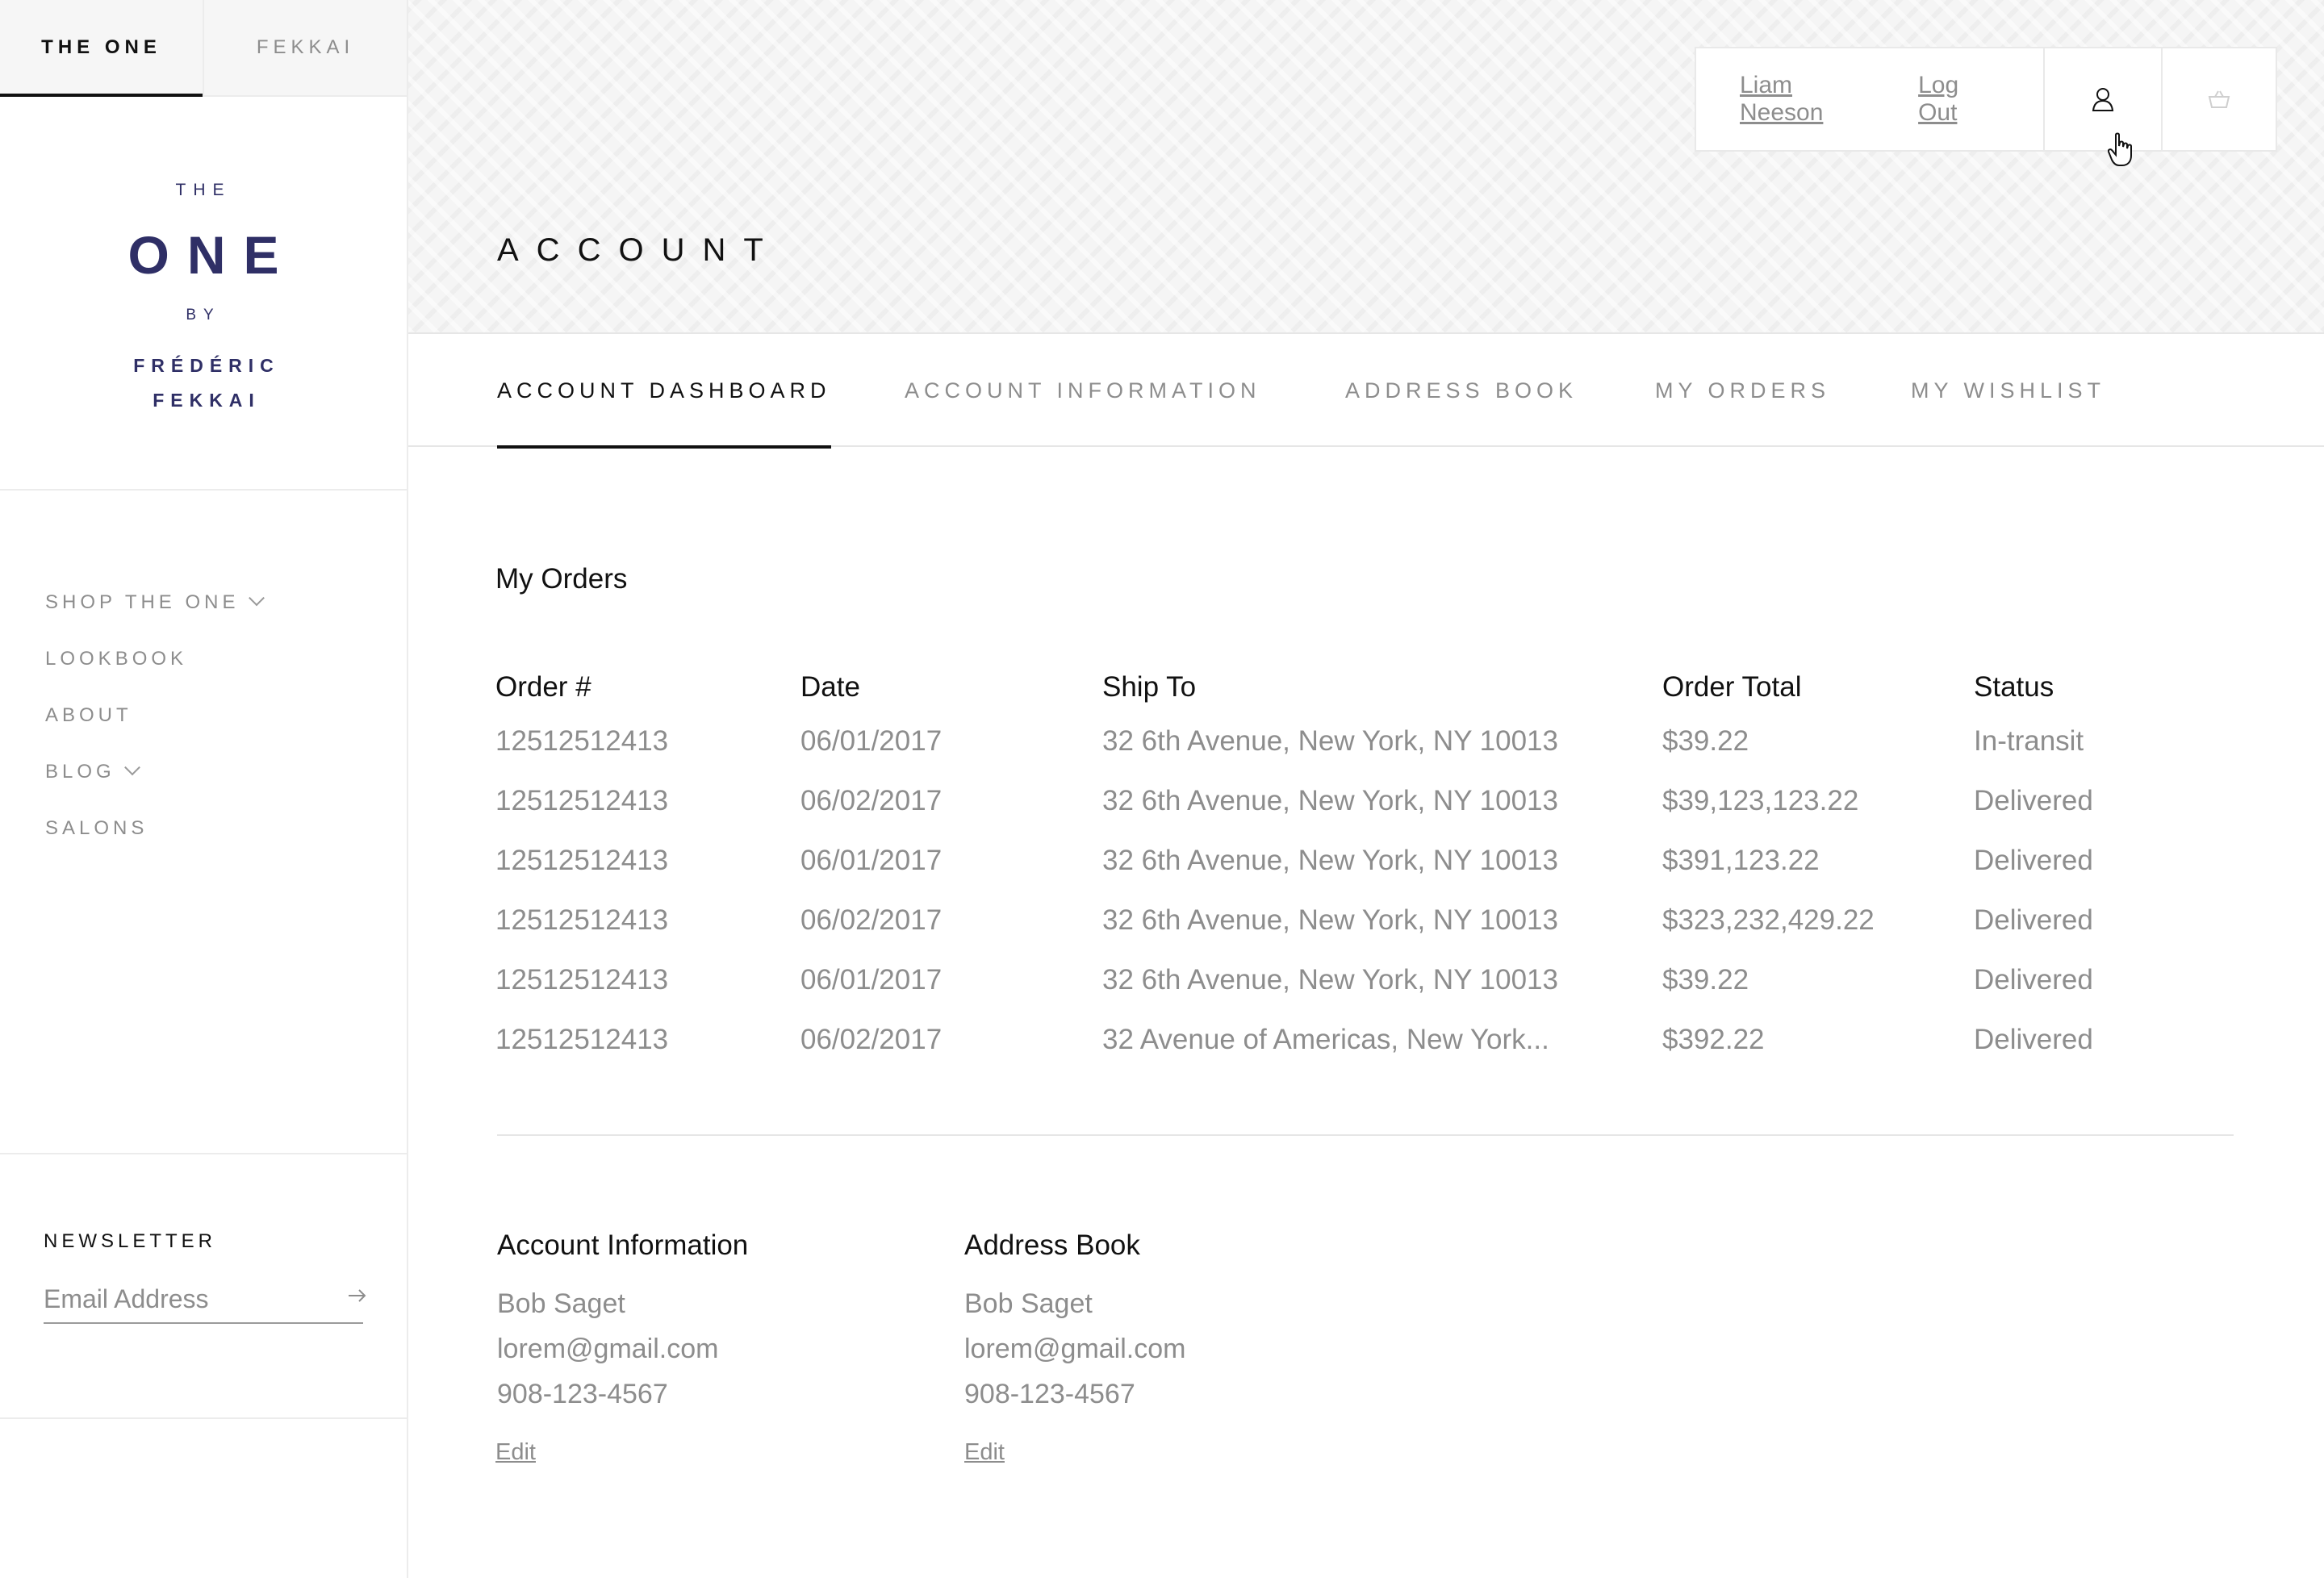  I want to click on account-button, so click(2104, 107).